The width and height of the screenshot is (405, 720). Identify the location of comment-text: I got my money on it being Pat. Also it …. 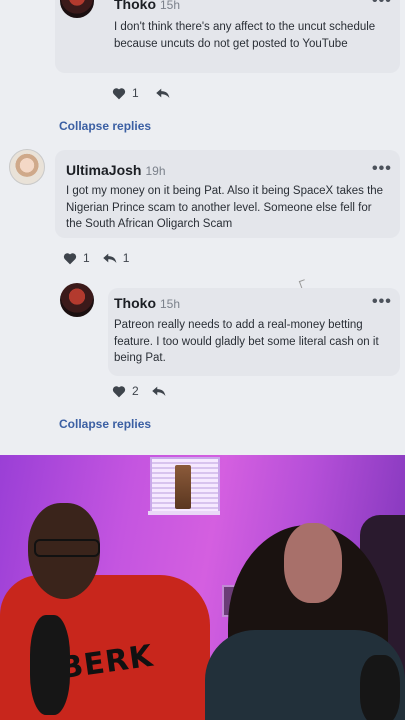
(225, 207).